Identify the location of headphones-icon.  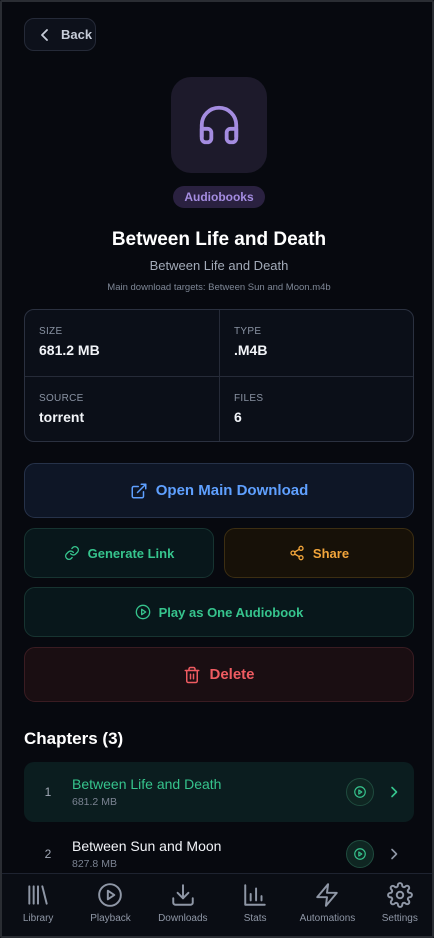
(219, 125).